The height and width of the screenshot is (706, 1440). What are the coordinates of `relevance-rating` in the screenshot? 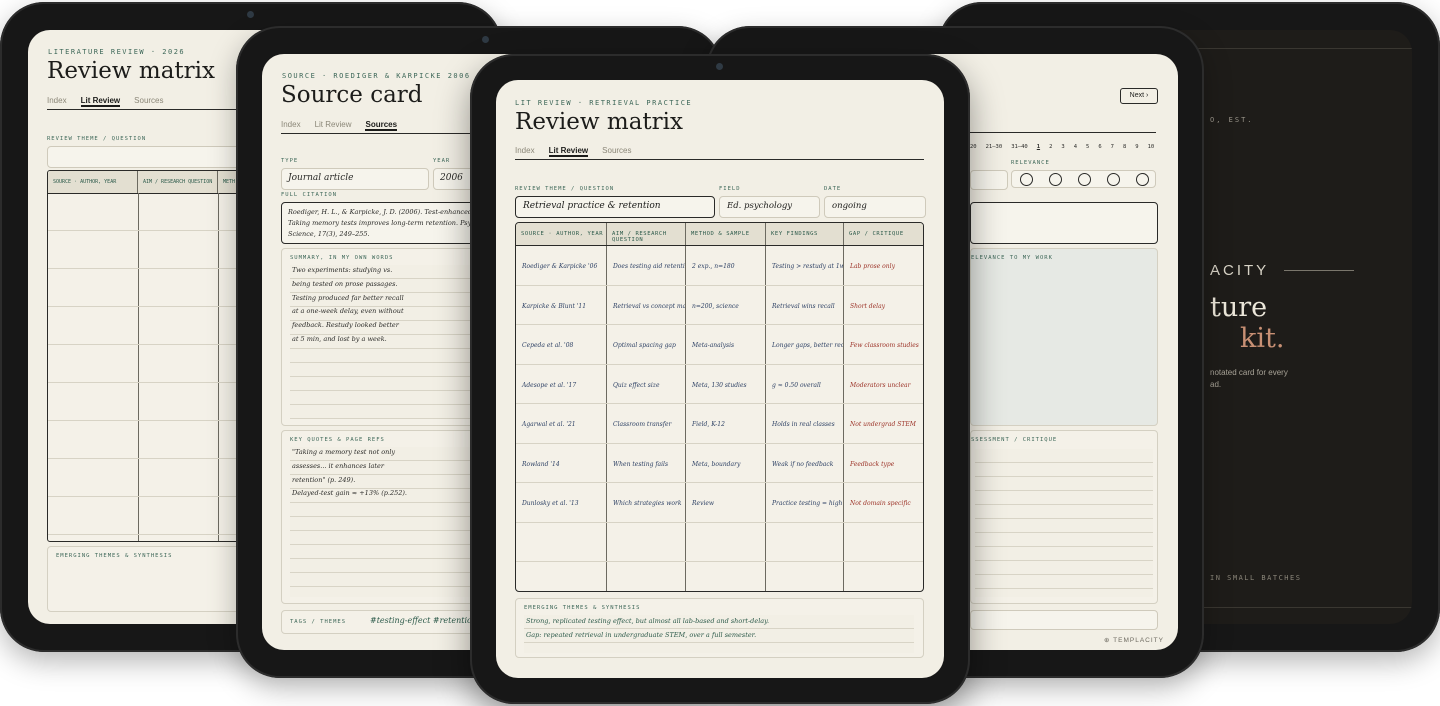 It's located at (1083, 179).